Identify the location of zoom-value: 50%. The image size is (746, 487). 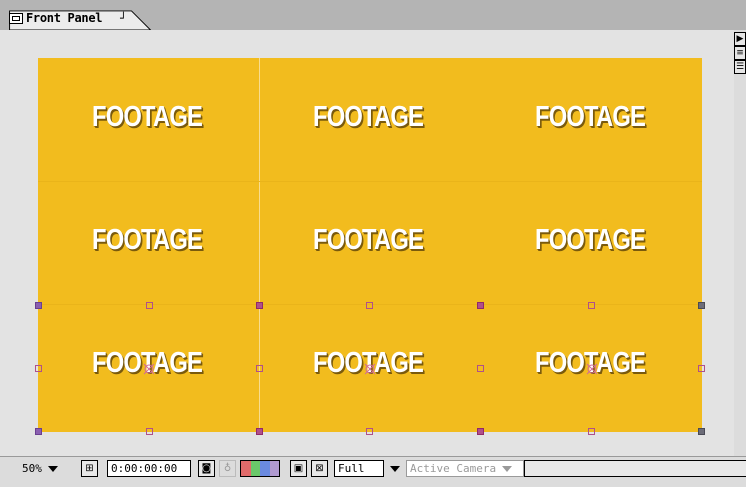
(32, 468).